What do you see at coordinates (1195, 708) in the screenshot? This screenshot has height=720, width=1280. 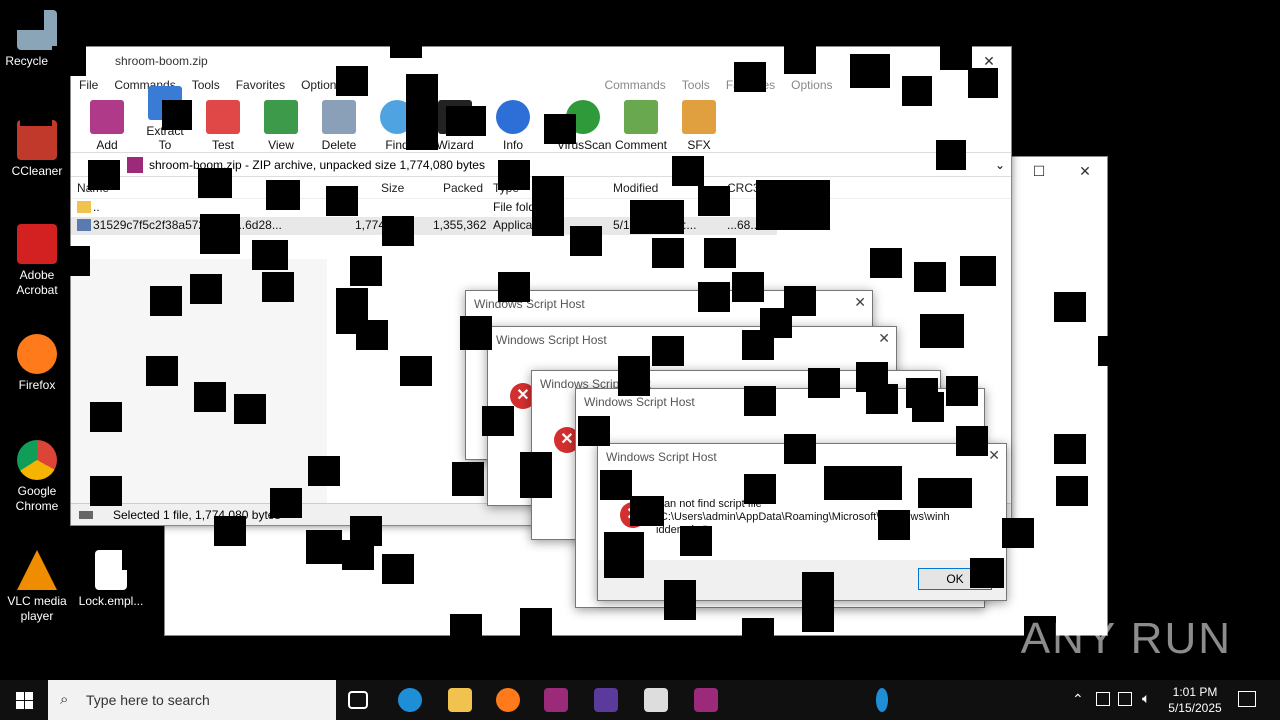 I see `date-text: 5/15/2025` at bounding box center [1195, 708].